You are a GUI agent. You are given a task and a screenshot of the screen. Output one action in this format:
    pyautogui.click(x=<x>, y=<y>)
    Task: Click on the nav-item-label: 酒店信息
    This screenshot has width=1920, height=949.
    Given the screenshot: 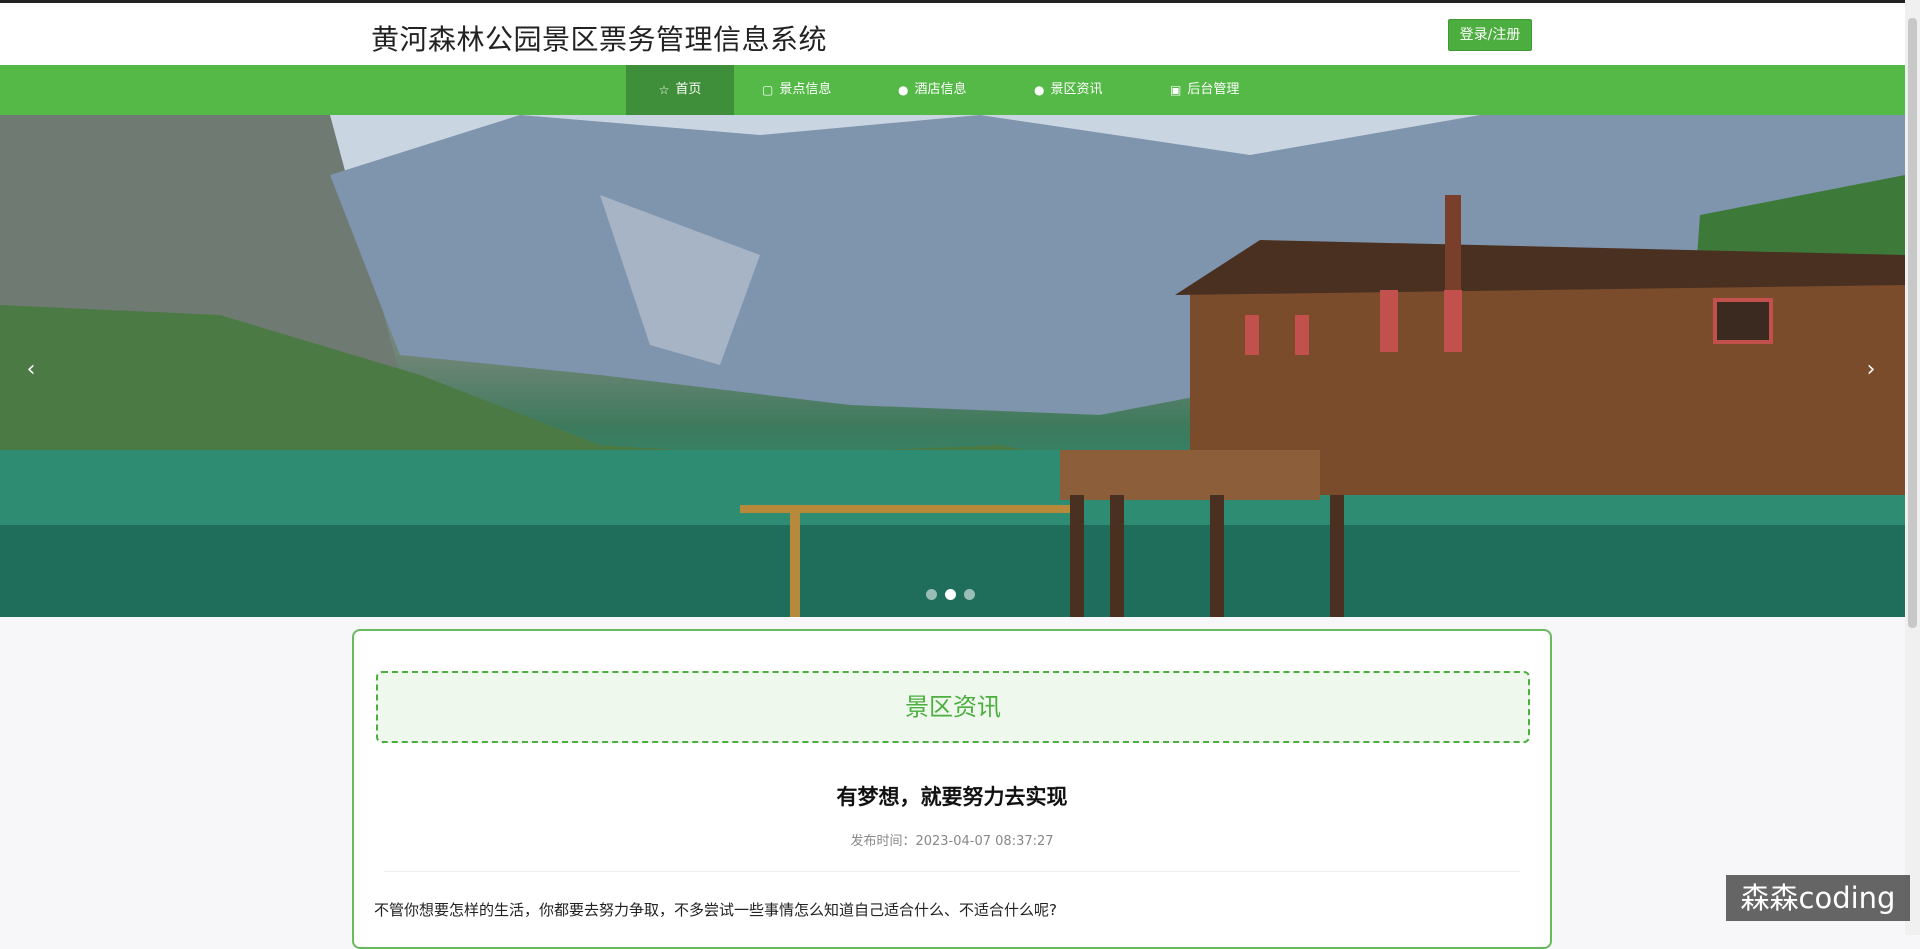 What is the action you would take?
    pyautogui.click(x=940, y=89)
    